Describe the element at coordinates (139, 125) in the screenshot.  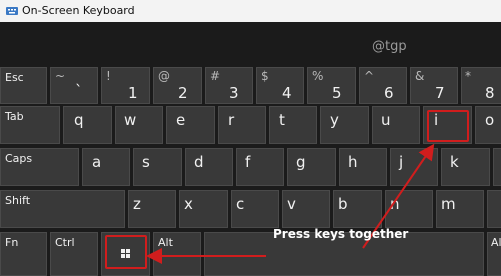
I see `key-w: w` at that location.